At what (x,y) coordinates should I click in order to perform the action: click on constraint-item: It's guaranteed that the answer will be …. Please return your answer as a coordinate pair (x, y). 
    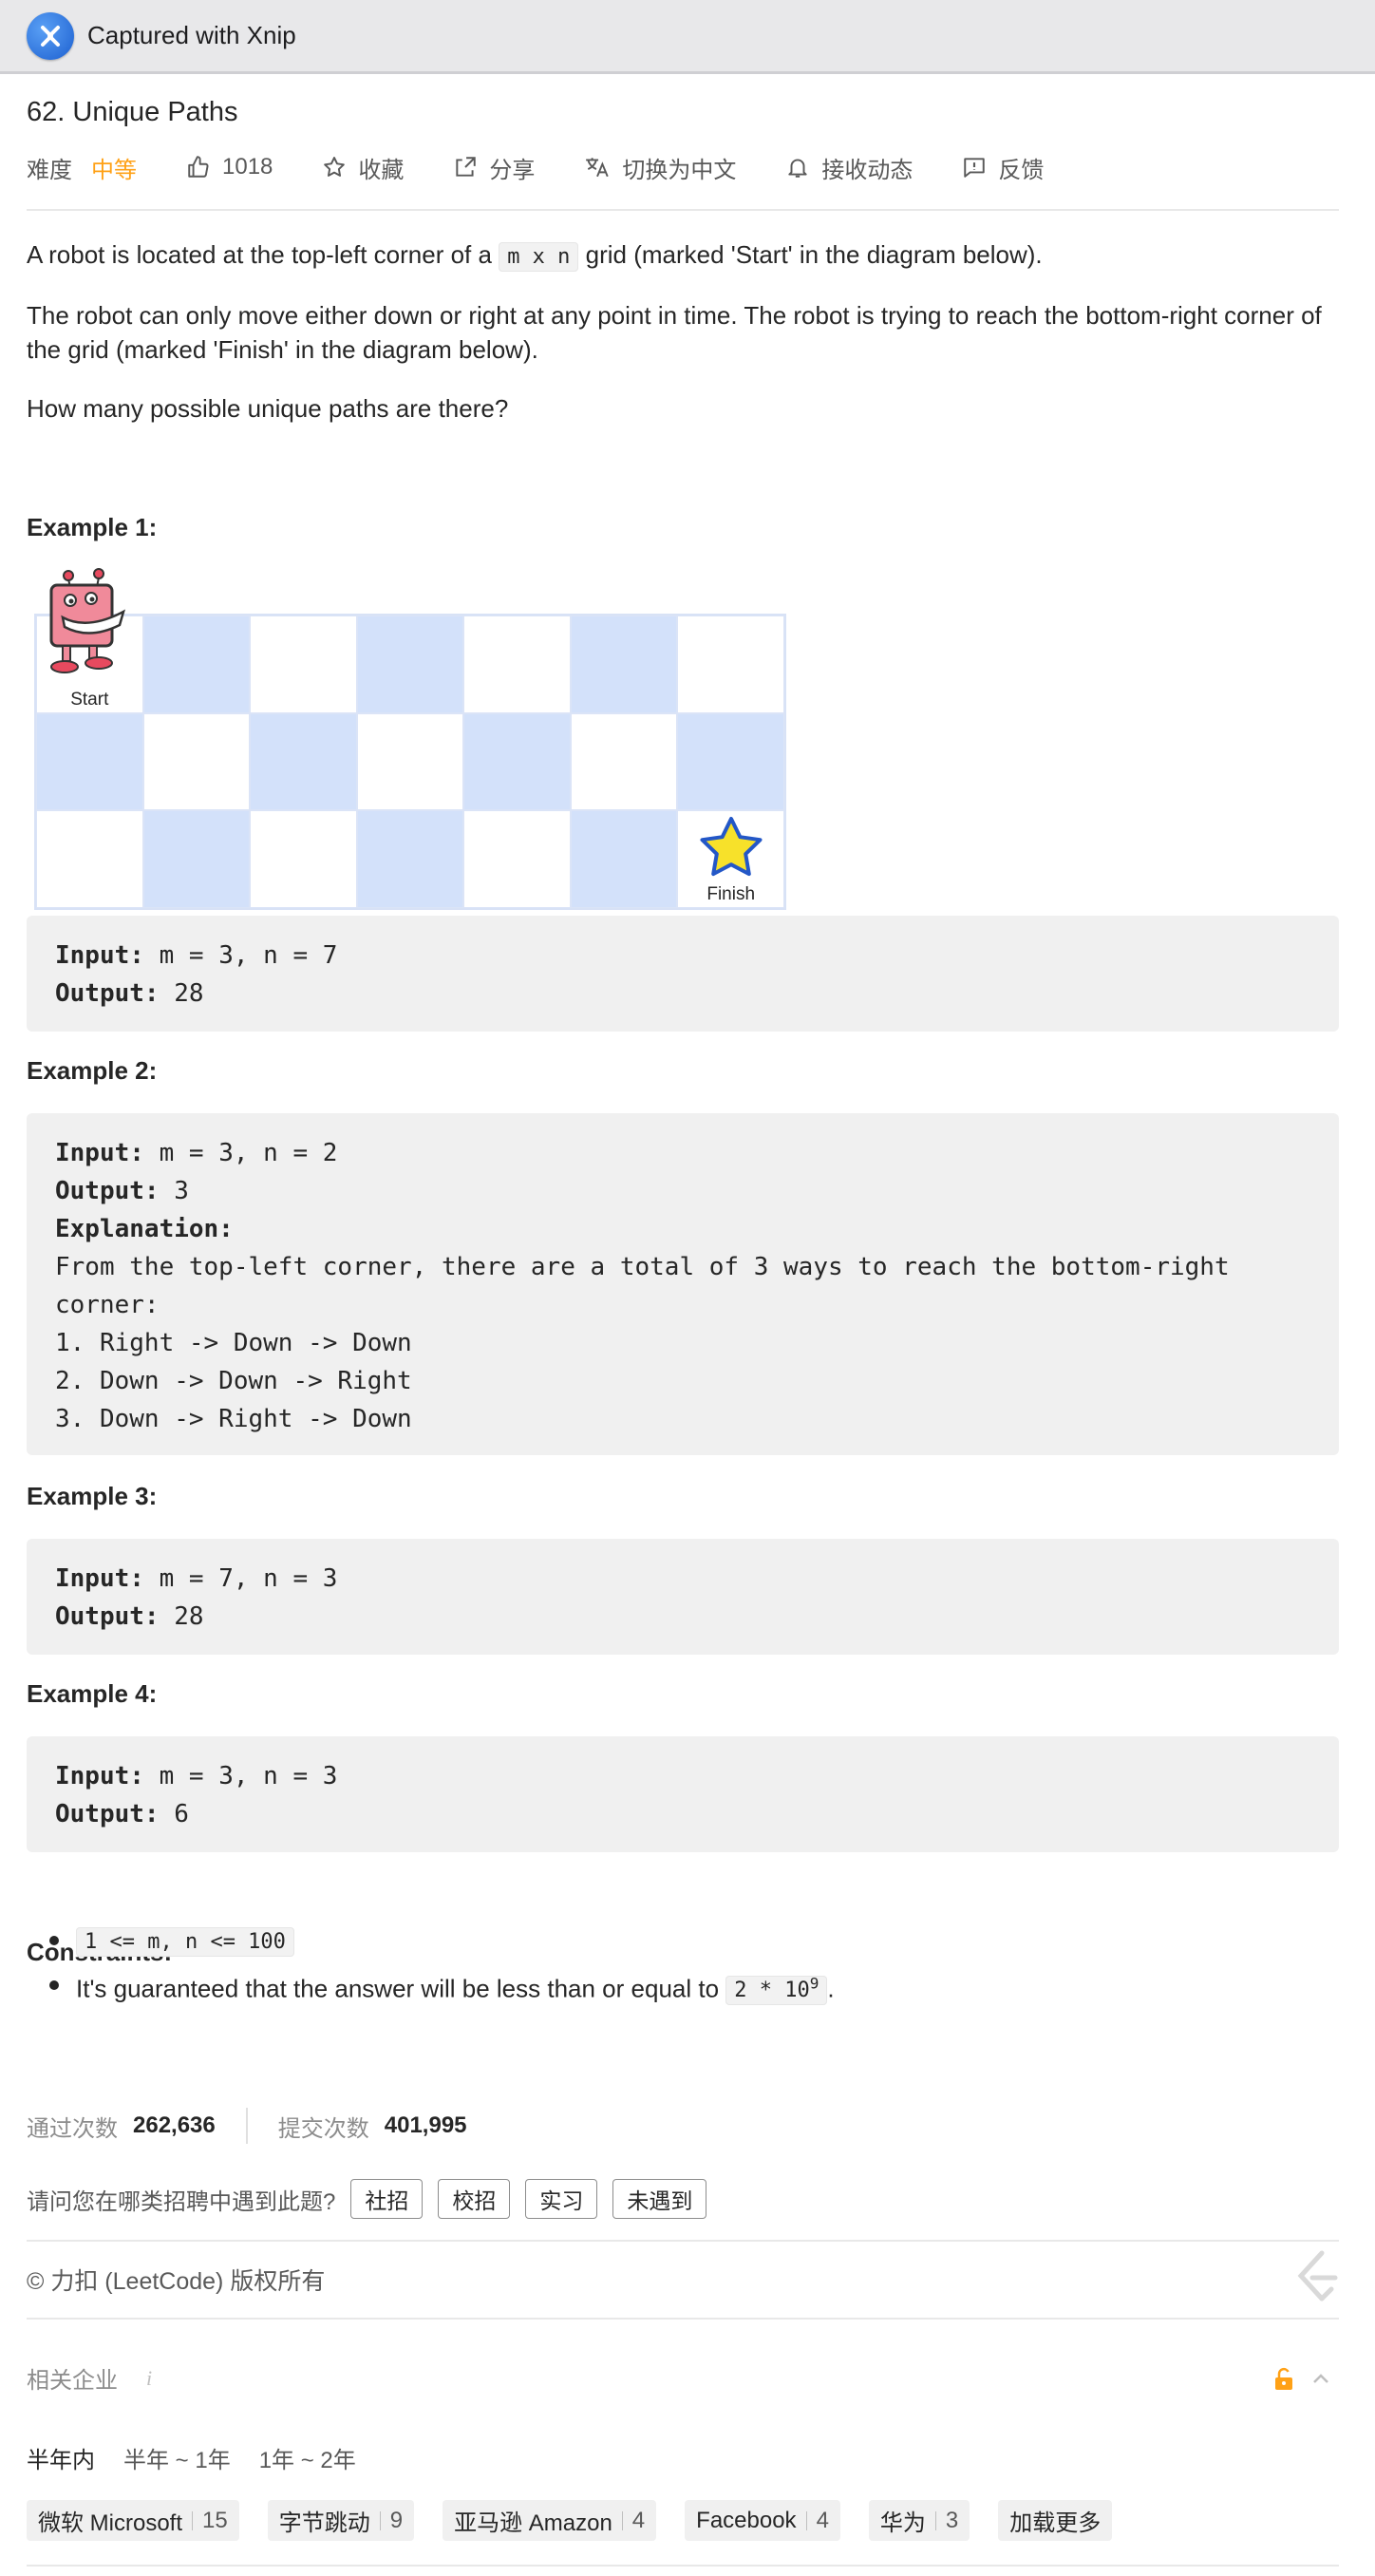
    Looking at the image, I should click on (442, 1987).